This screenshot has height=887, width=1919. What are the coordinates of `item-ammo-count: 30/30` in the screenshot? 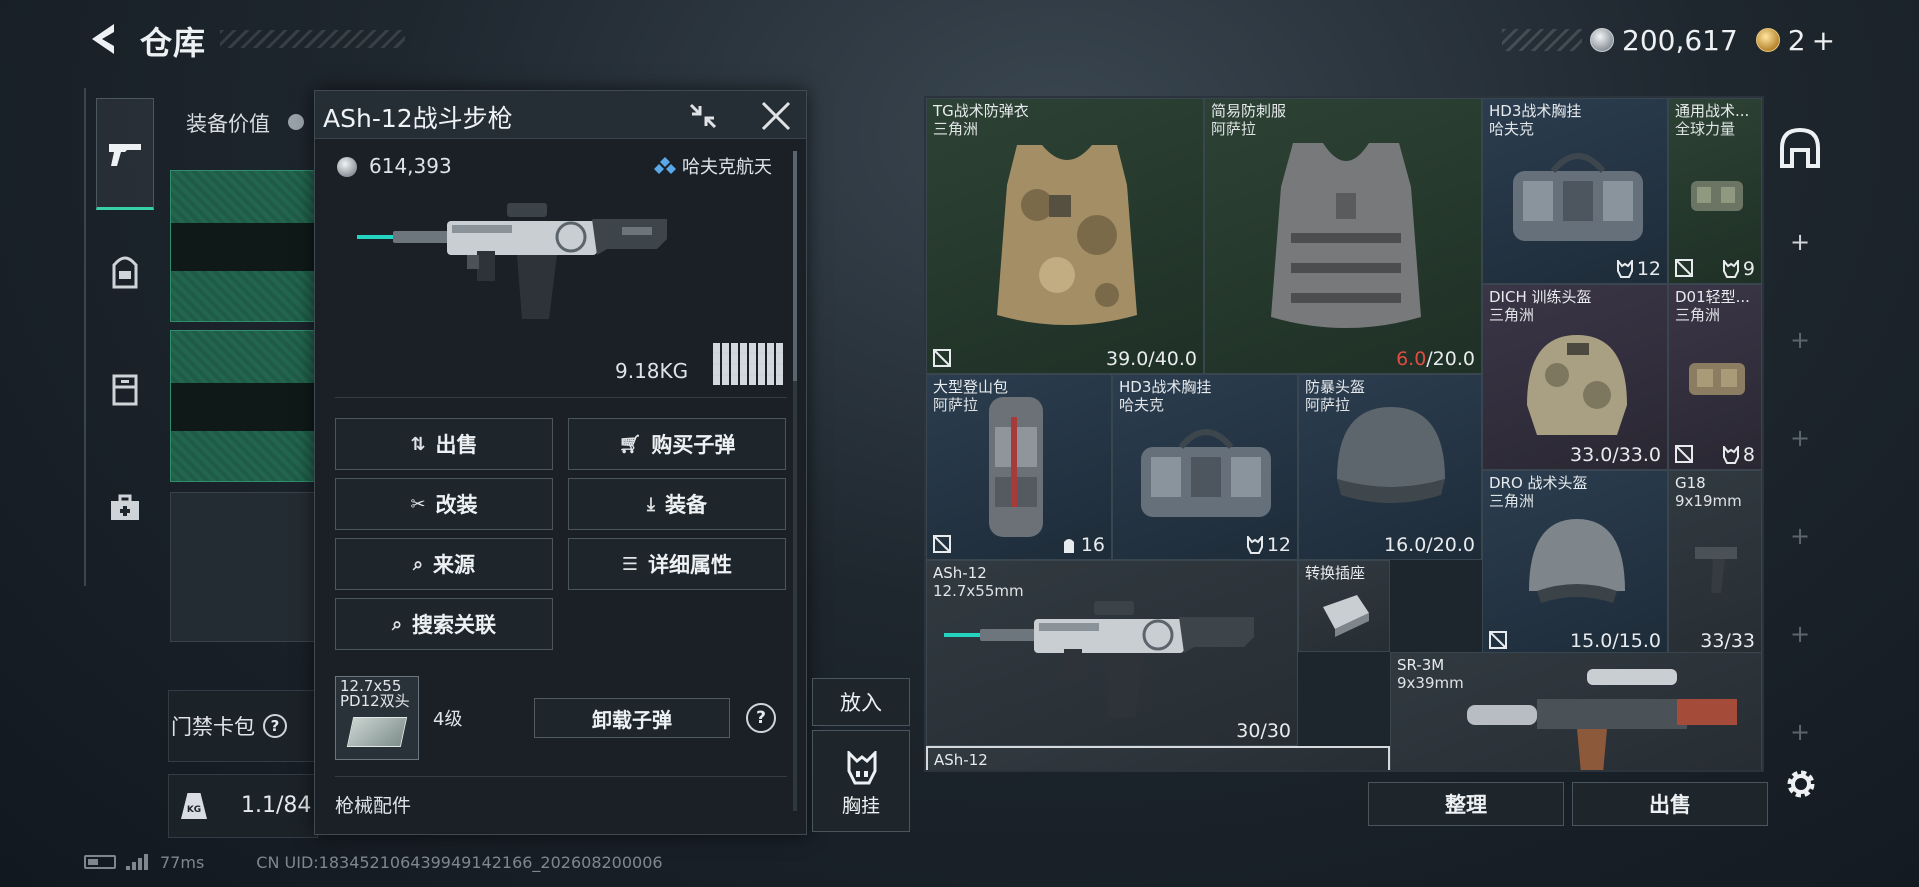 It's located at (1263, 731).